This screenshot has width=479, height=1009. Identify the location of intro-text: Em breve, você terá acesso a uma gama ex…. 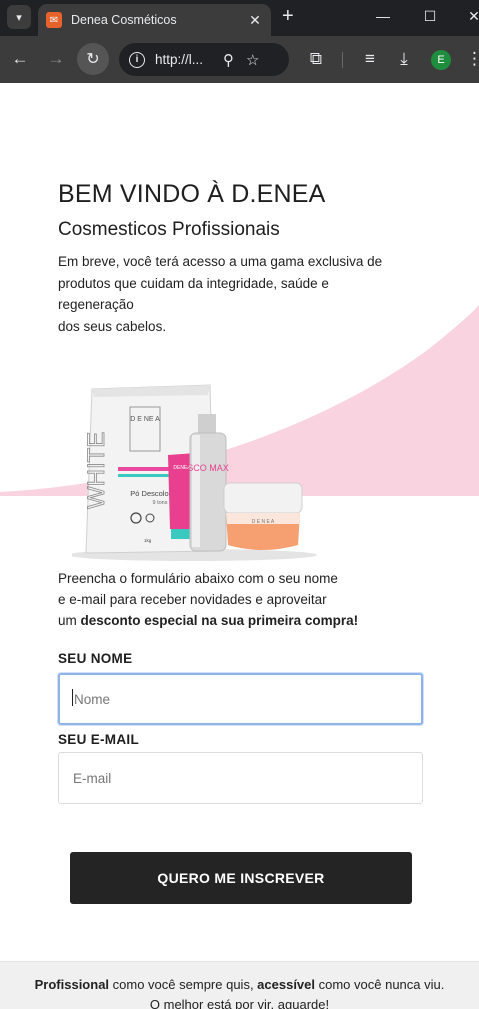
(220, 294).